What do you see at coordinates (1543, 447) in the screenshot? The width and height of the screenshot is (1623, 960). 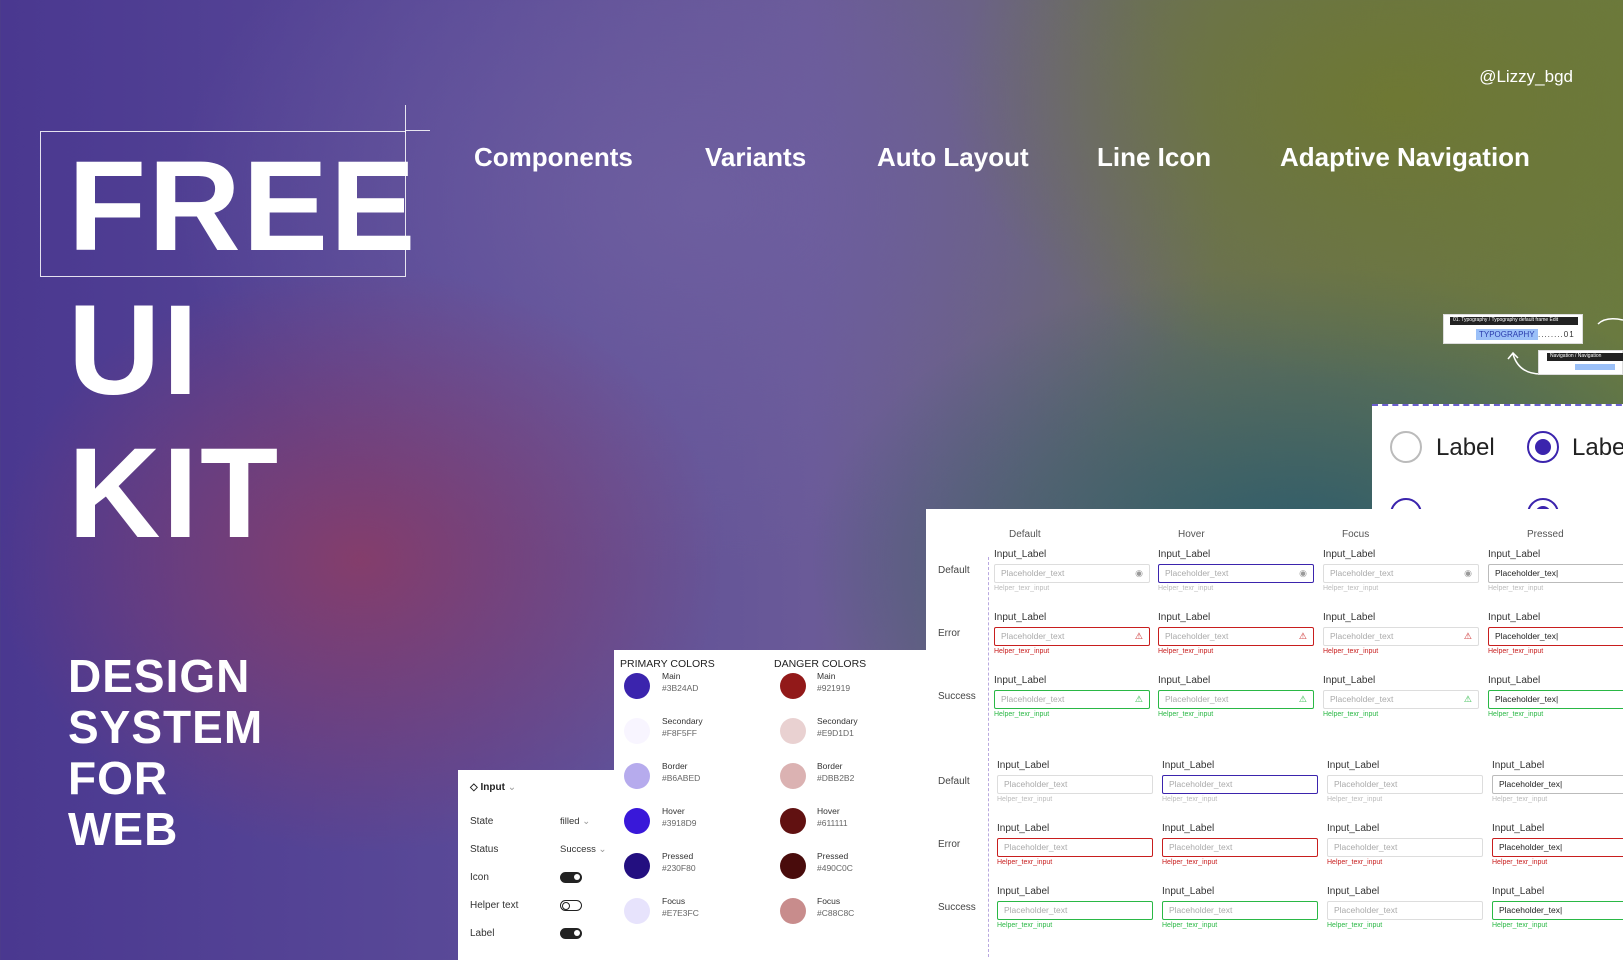 I see `radio-checked` at bounding box center [1543, 447].